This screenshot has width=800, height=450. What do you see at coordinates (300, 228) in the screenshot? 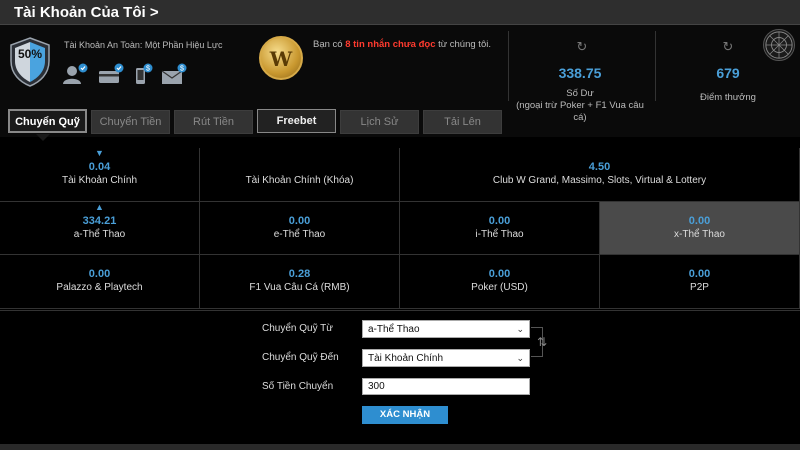
I see `wallet-e-the-thao: 0.00 e-Thể Thao` at bounding box center [300, 228].